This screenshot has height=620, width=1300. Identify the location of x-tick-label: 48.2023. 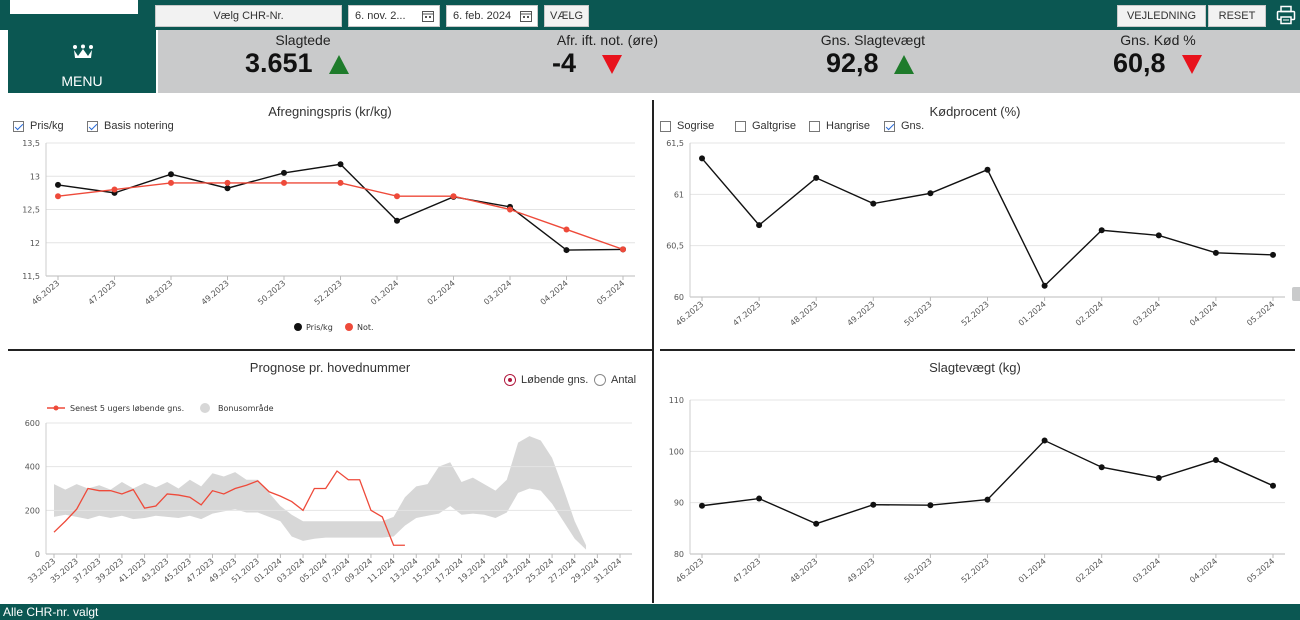
(158, 293).